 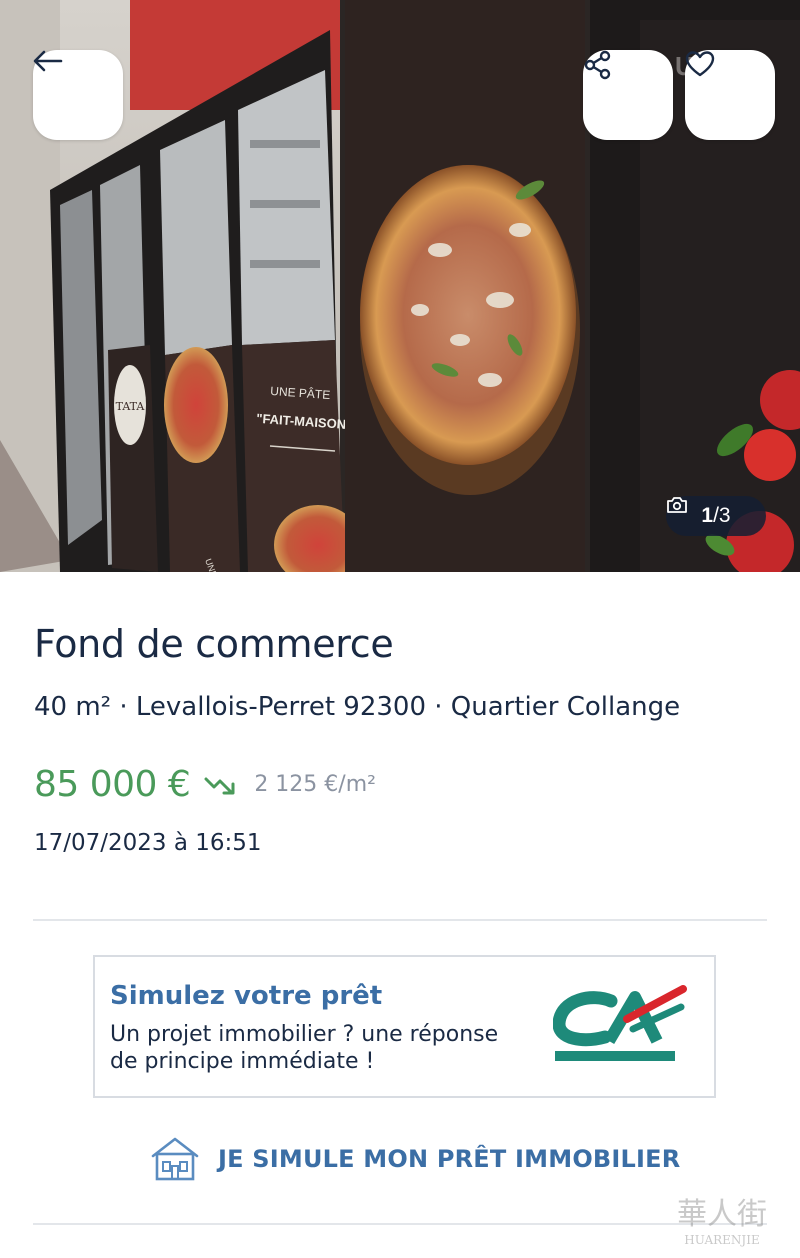 What do you see at coordinates (620, 1023) in the screenshot?
I see `credit-agricole-logo` at bounding box center [620, 1023].